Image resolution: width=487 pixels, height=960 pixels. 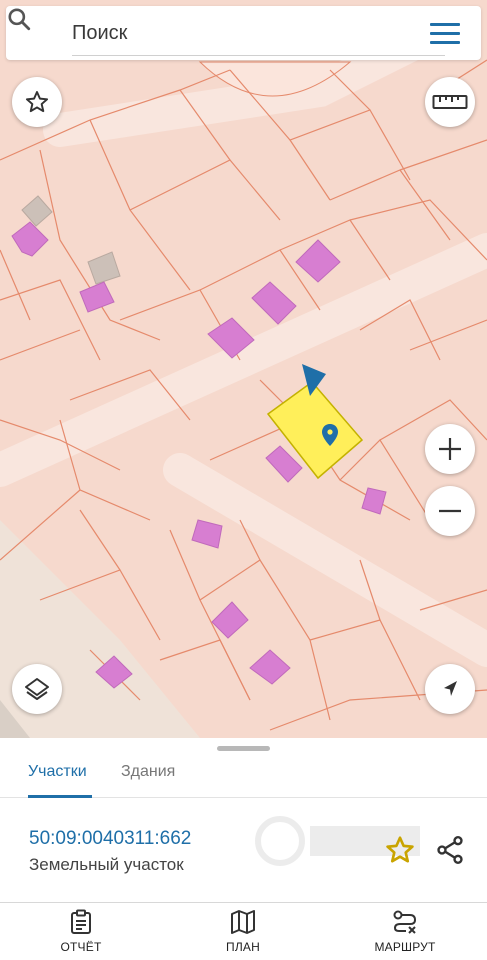 I want to click on tab-buildings: Здания, so click(x=148, y=778).